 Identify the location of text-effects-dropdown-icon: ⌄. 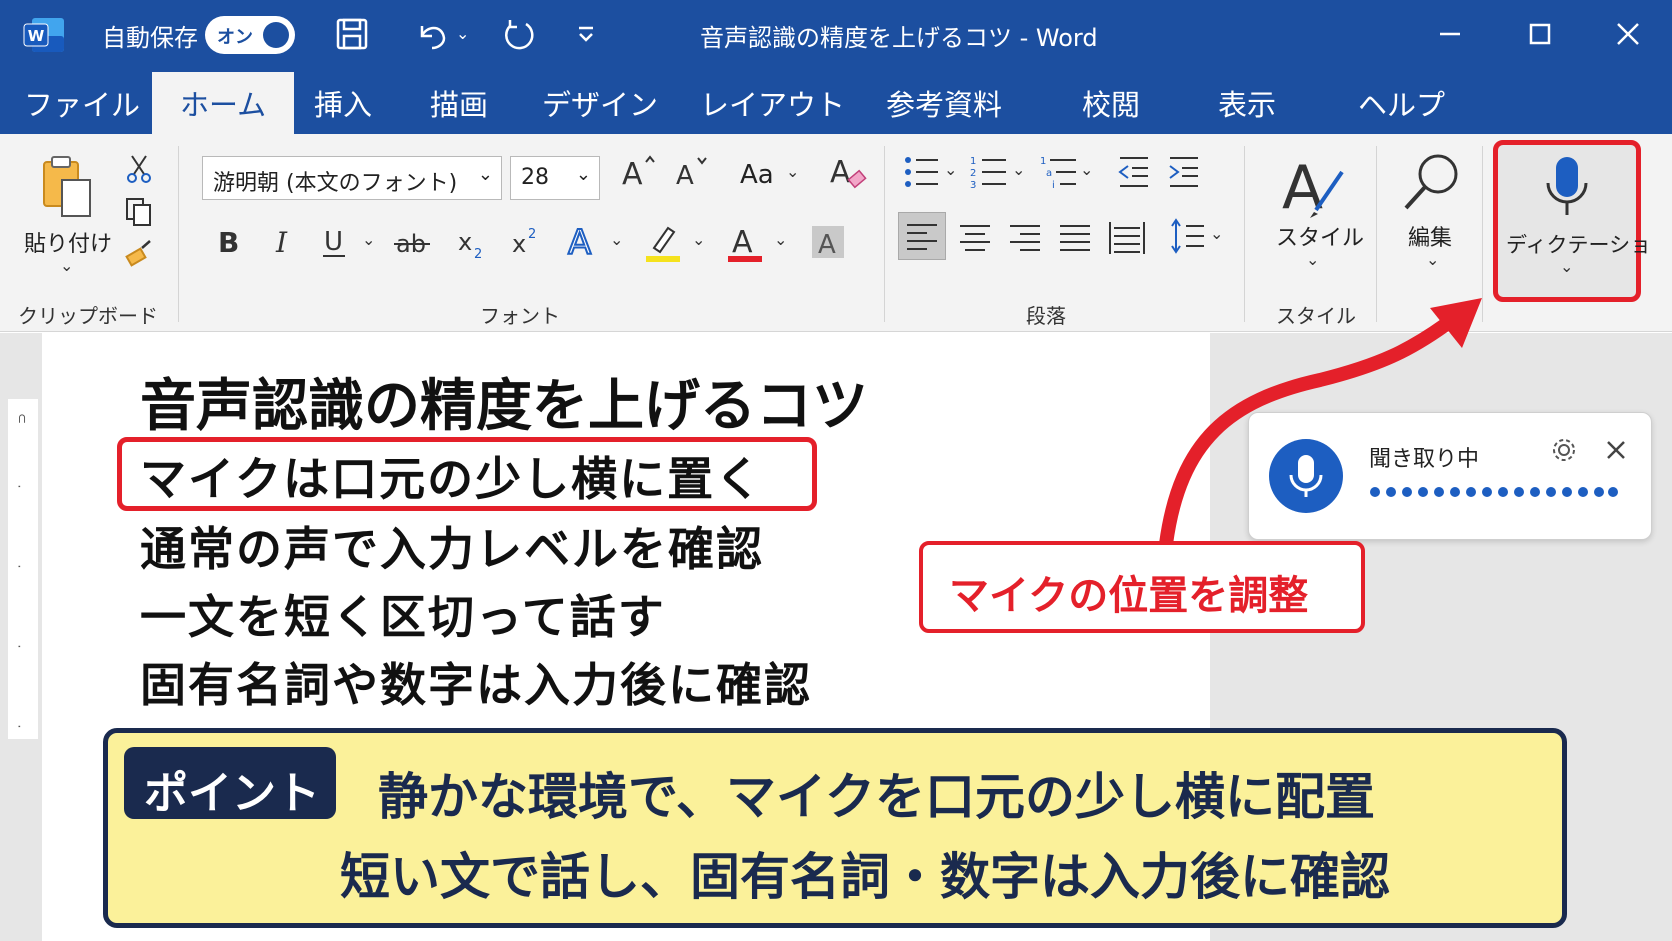
(616, 239).